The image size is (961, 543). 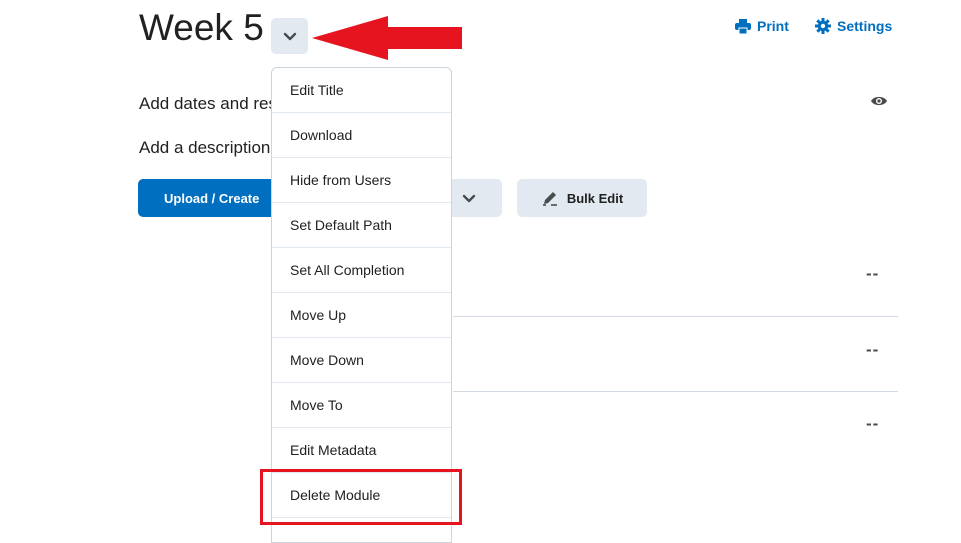 I want to click on gear-icon, so click(x=823, y=26).